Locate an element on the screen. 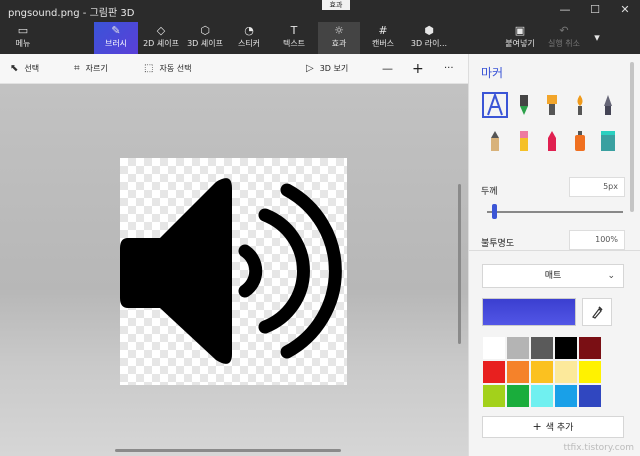  crop-button: ⌗ 자르기 is located at coordinates (91, 69).